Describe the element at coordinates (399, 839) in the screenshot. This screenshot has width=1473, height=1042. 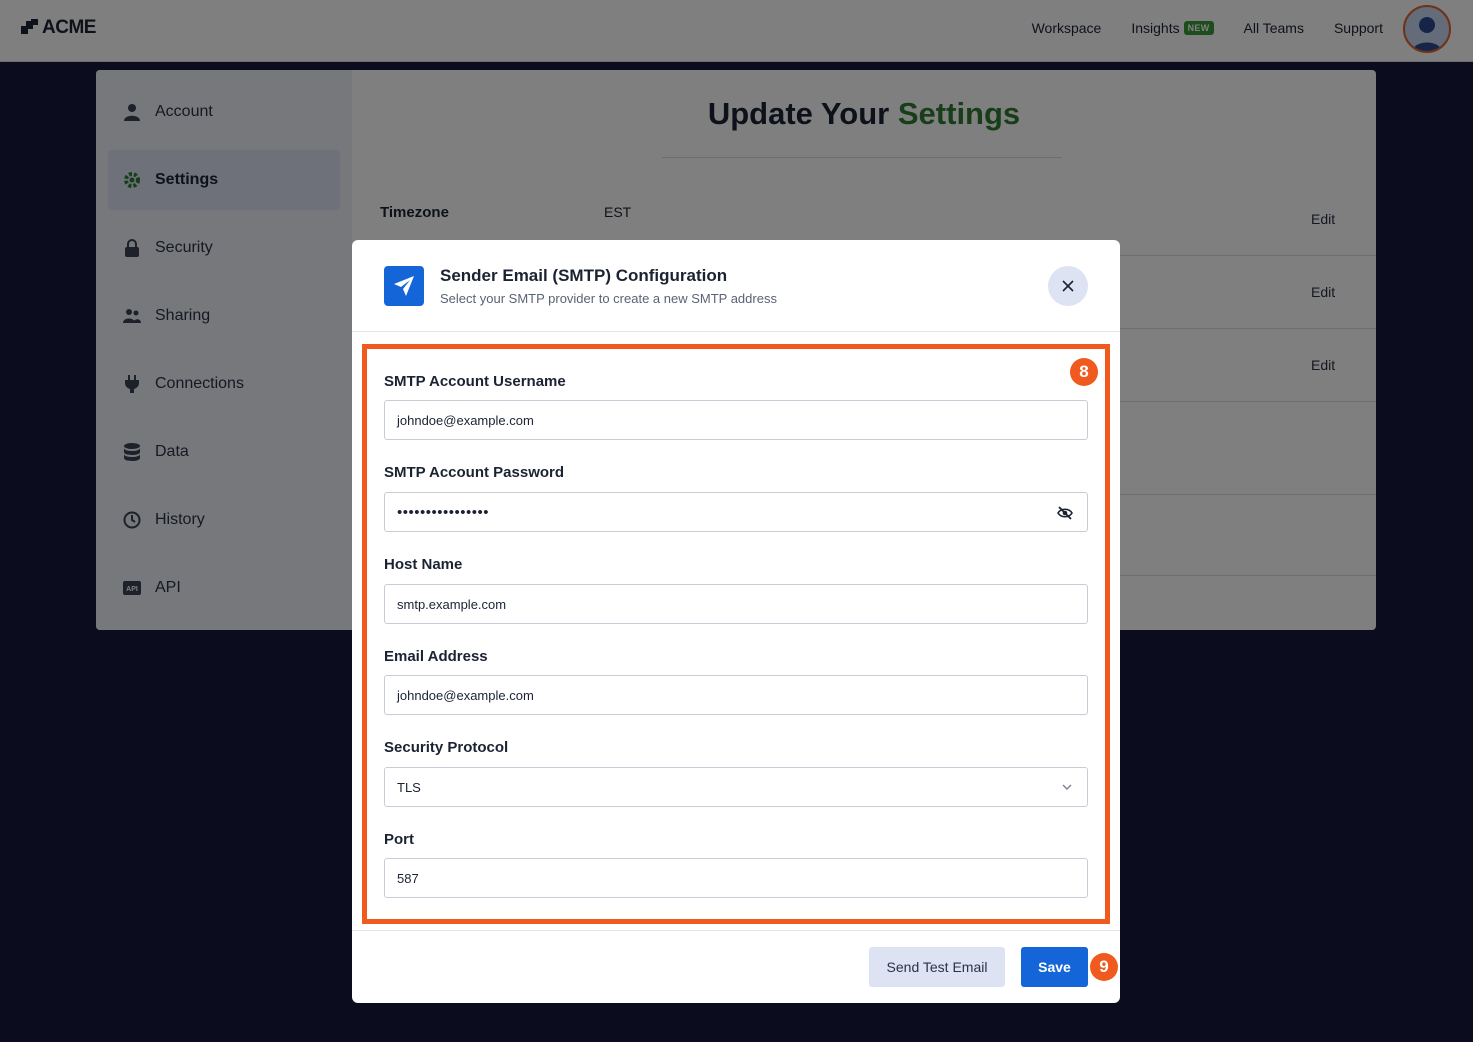
I see `port-label: Port` at that location.